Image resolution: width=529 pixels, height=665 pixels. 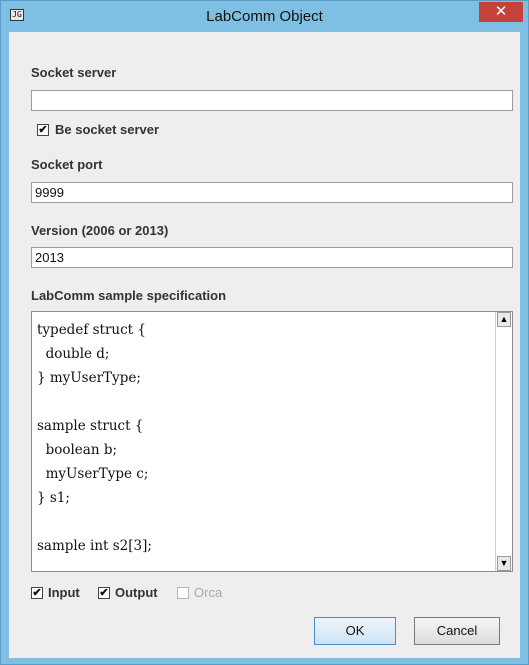 What do you see at coordinates (67, 164) in the screenshot?
I see `socket-port-label: Socket port` at bounding box center [67, 164].